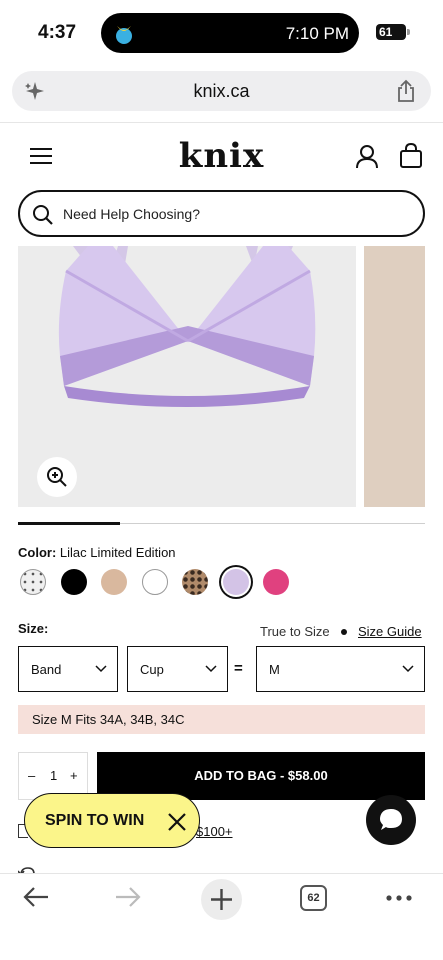 Image resolution: width=443 pixels, height=960 pixels. Describe the element at coordinates (393, 32) in the screenshot. I see `battery-icon: 61` at that location.